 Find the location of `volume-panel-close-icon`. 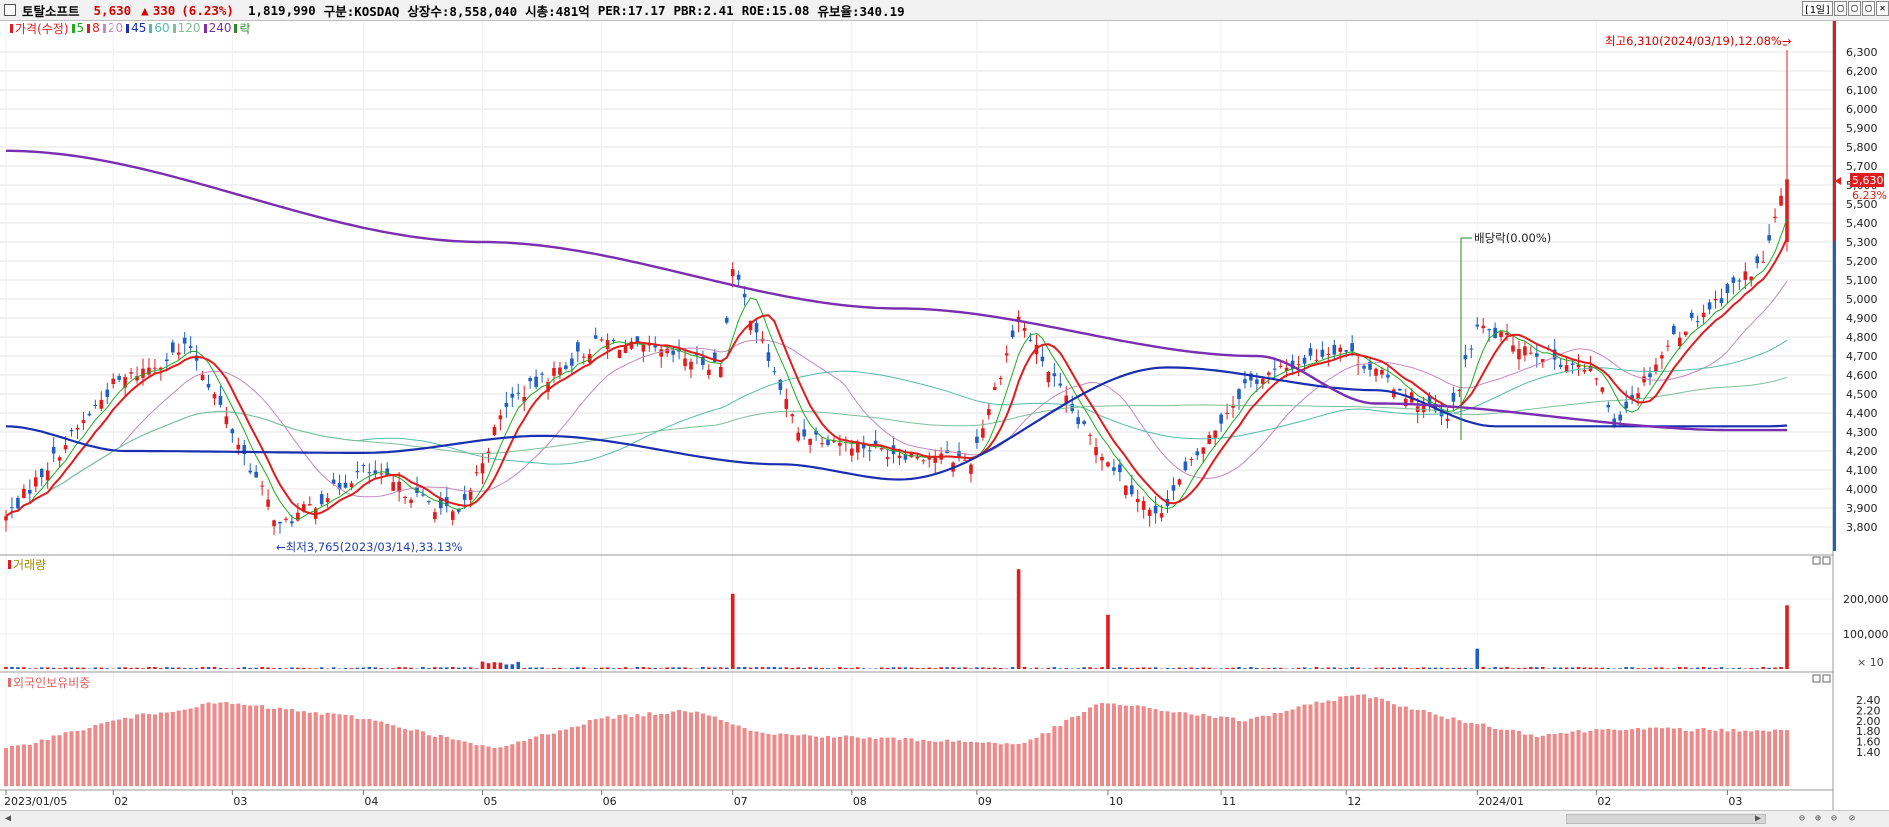

volume-panel-close-icon is located at coordinates (1826, 560).